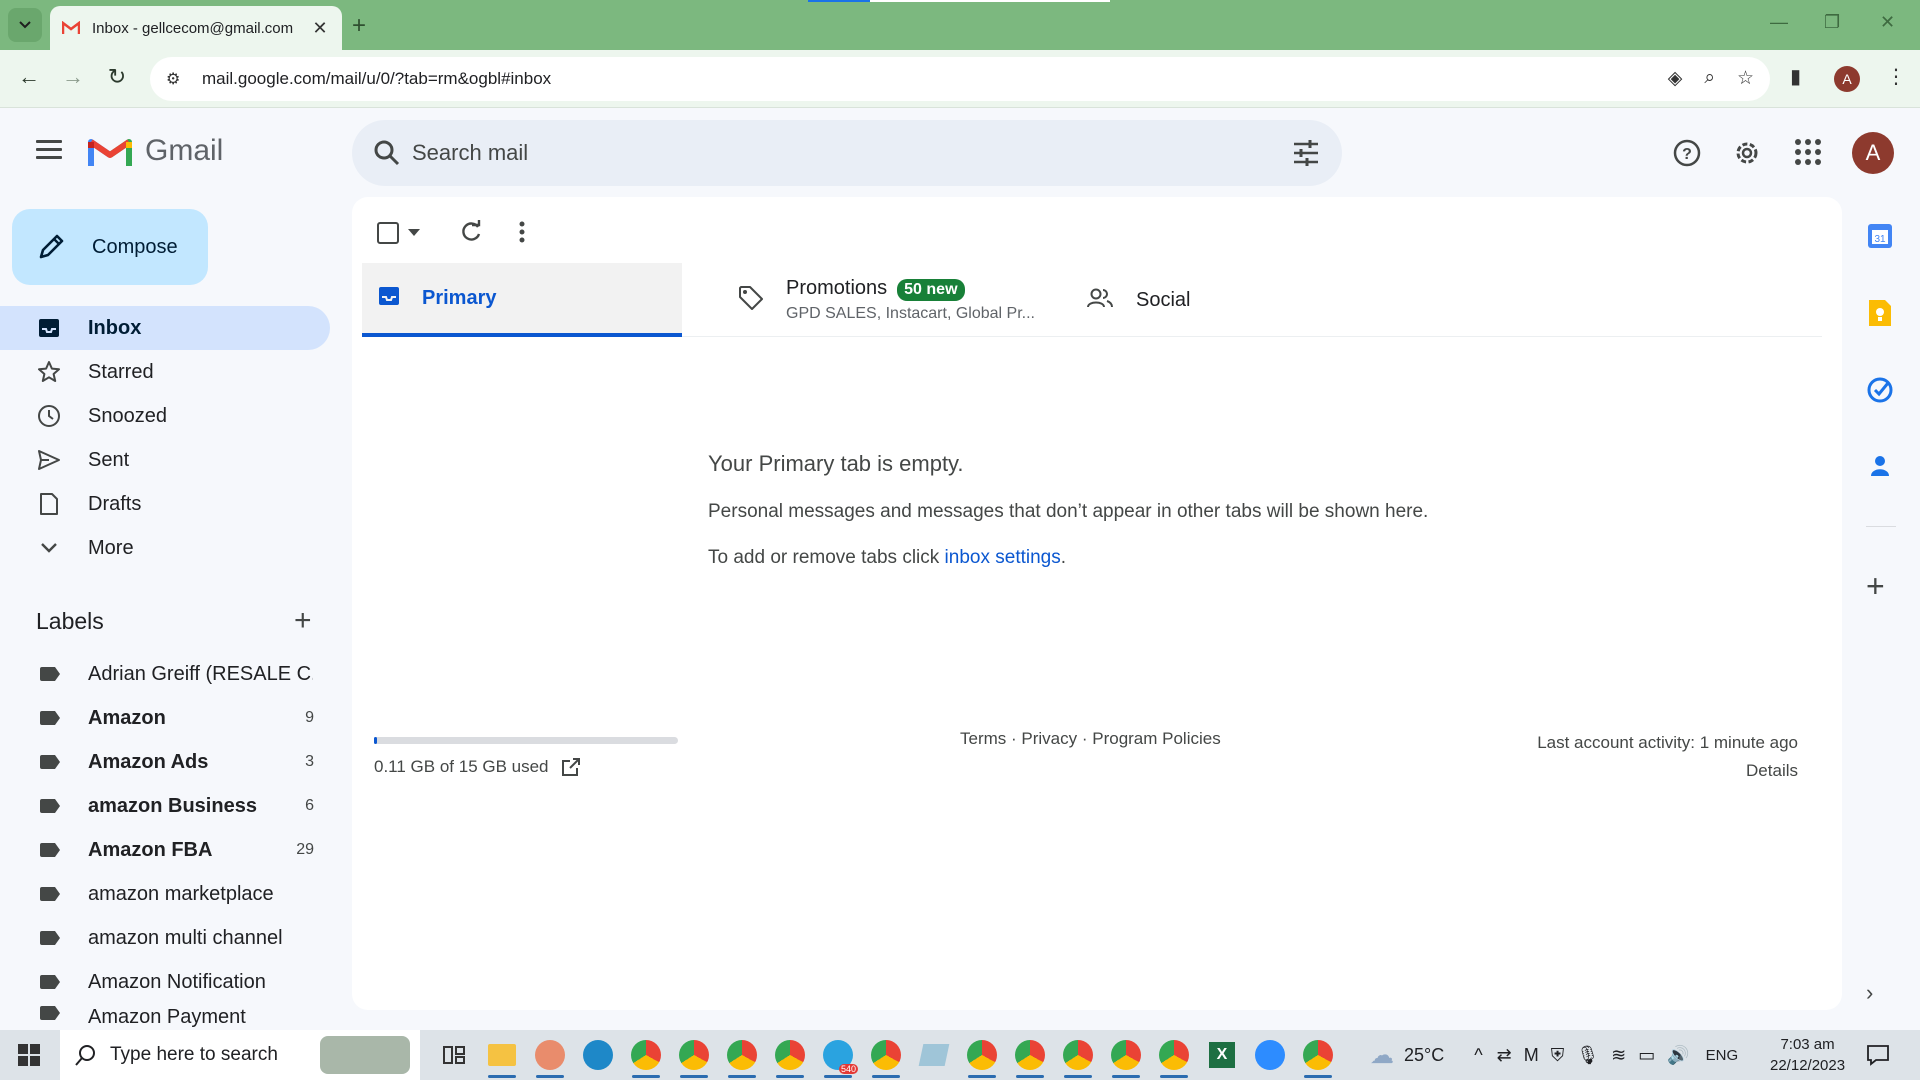 The image size is (1920, 1080). Describe the element at coordinates (165, 372) in the screenshot. I see `sidebar-item-starred: Starred` at that location.